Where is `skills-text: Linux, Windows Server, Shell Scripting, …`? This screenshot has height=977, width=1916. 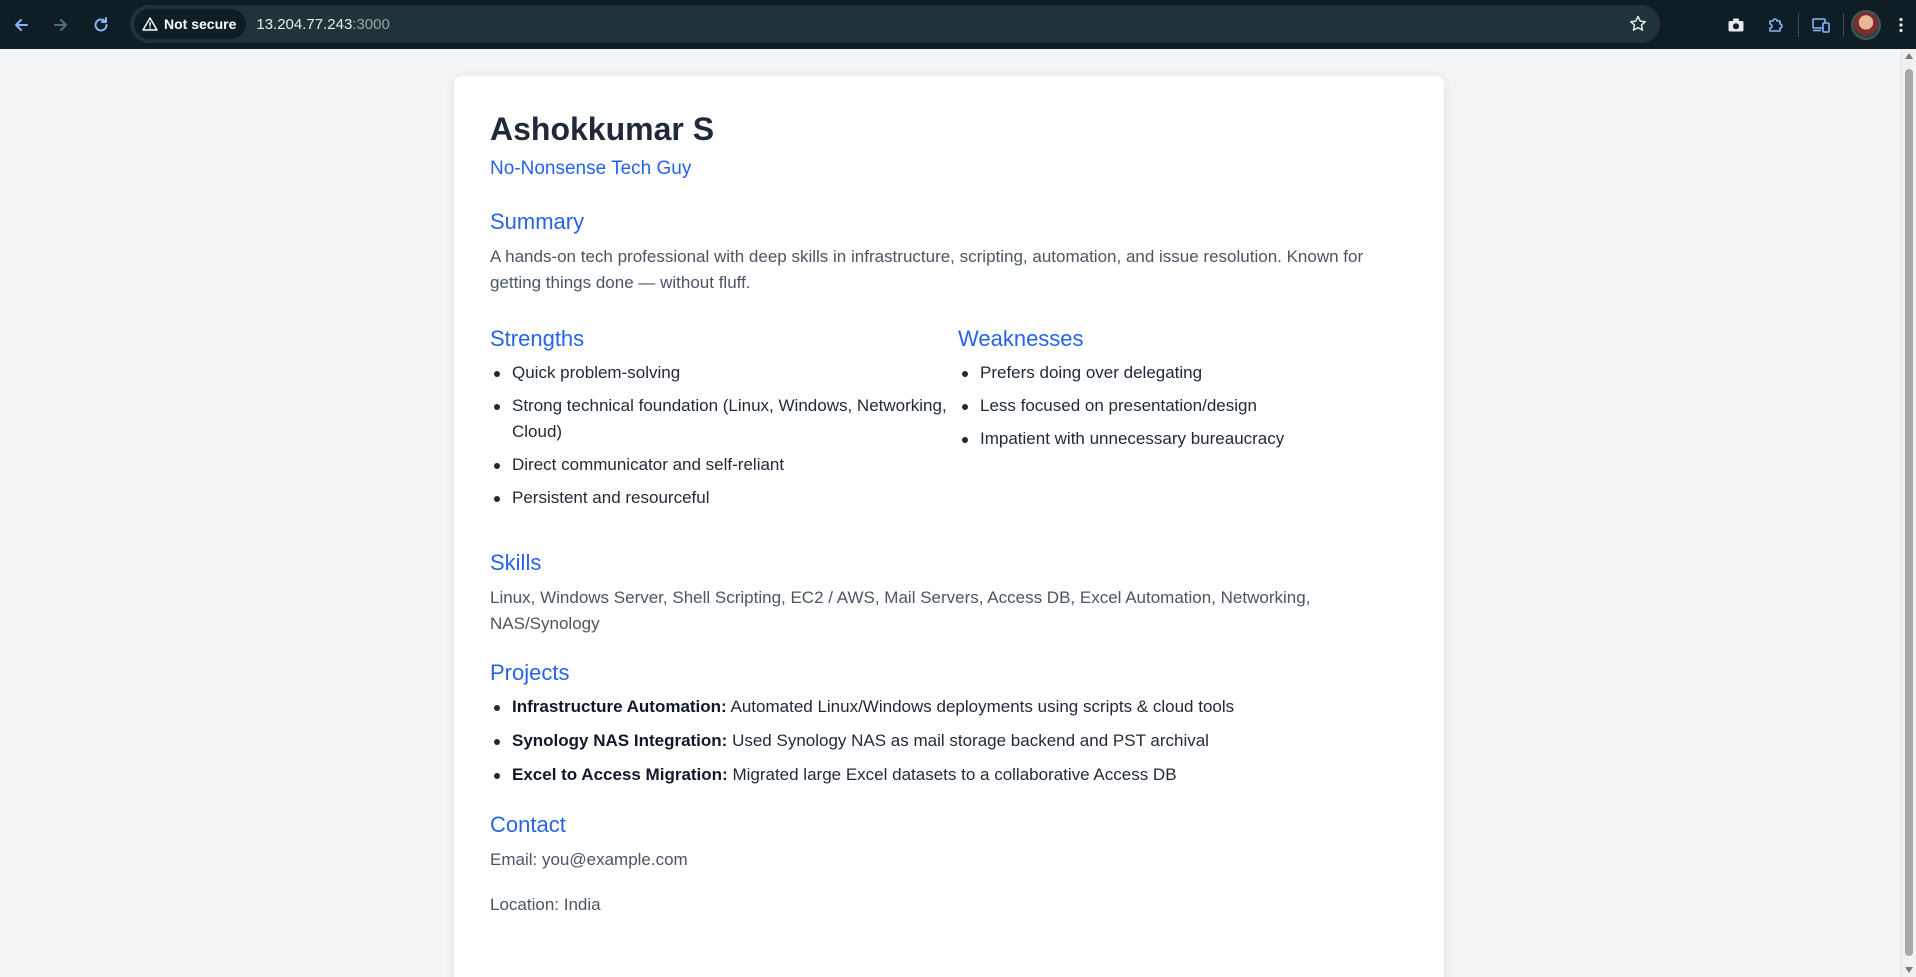 skills-text: Linux, Windows Server, Shell Scripting, … is located at coordinates (900, 611).